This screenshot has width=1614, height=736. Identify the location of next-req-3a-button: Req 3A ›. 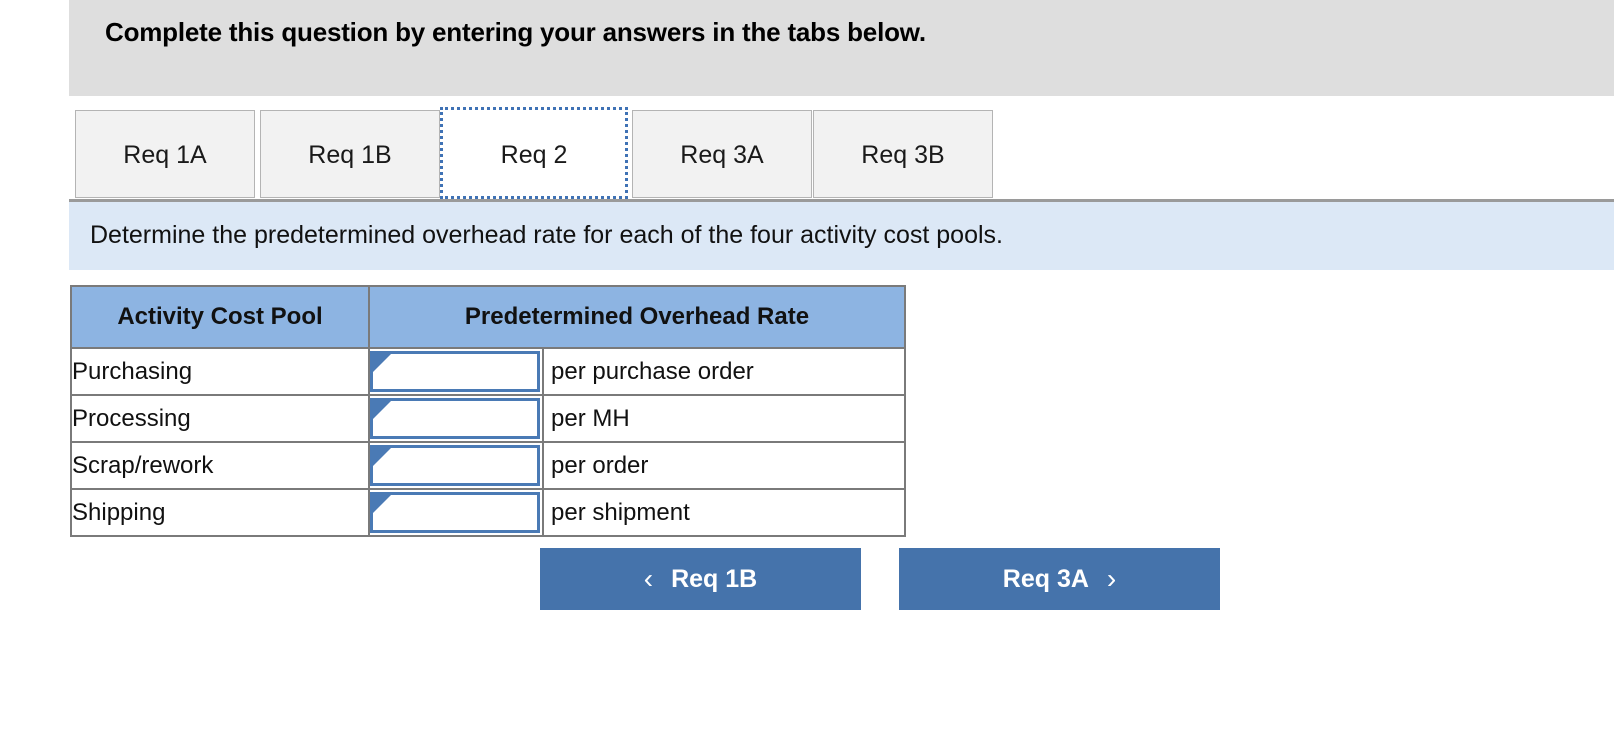
(1059, 579).